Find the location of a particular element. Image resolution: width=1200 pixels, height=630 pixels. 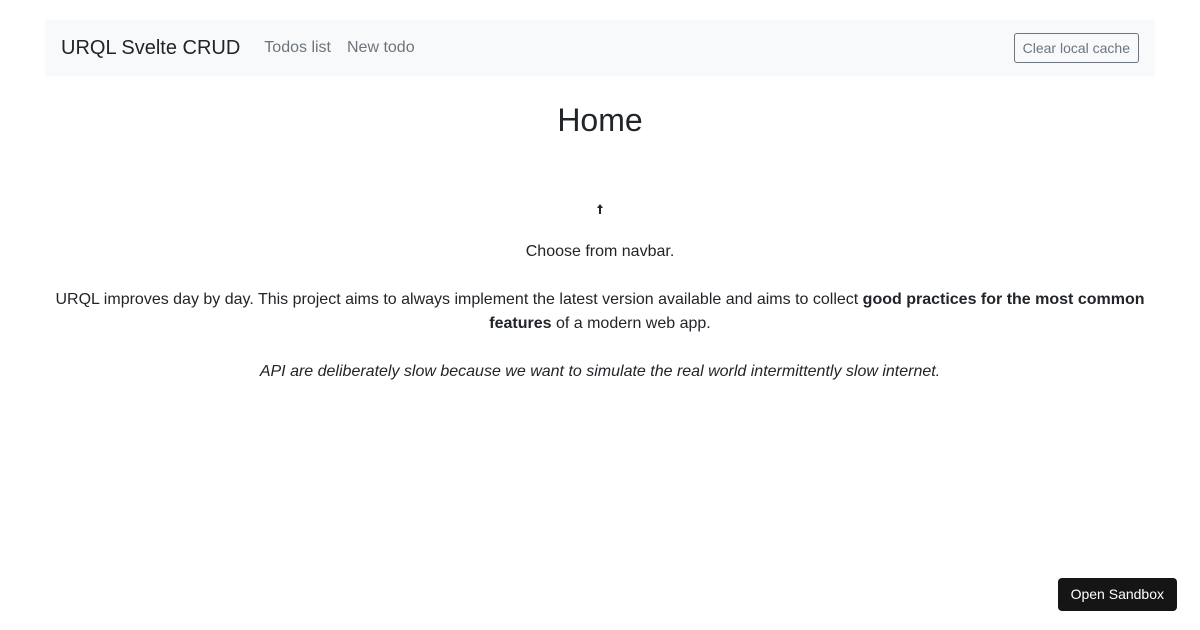

page-title: Home is located at coordinates (600, 120).